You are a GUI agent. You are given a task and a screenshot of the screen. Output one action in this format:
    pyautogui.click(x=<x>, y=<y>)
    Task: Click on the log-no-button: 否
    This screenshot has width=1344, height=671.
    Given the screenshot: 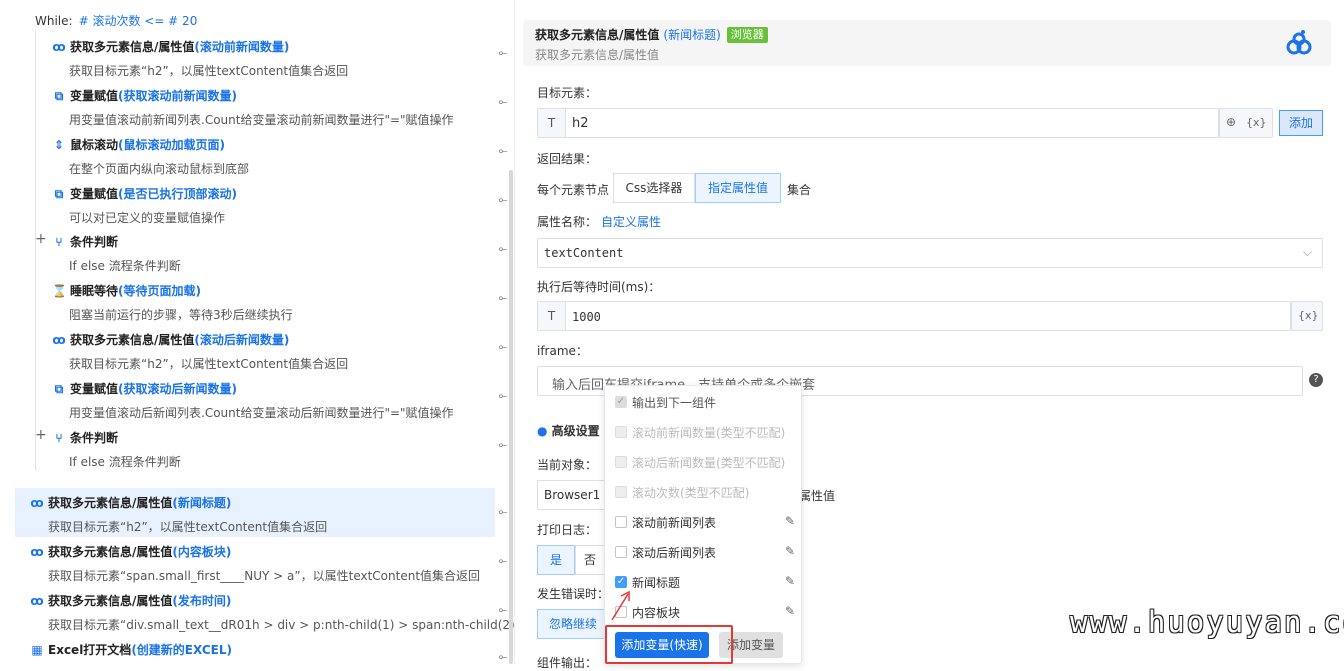 What is the action you would take?
    pyautogui.click(x=590, y=560)
    